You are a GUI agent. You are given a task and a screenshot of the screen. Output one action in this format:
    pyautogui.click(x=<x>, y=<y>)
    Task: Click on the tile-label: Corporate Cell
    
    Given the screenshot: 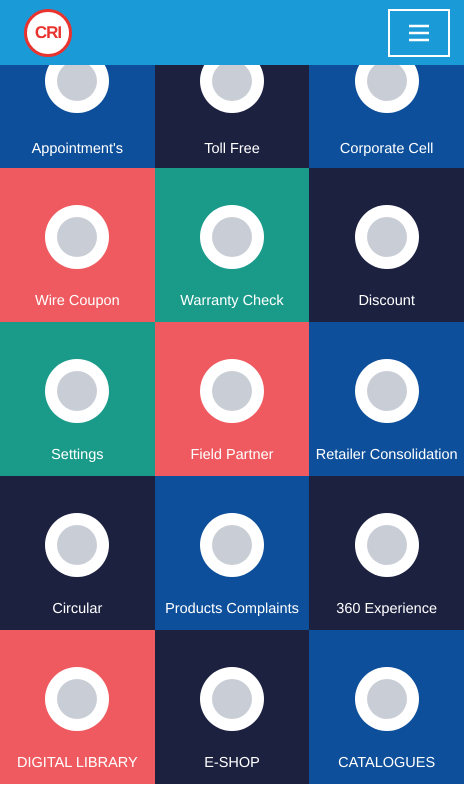 What is the action you would take?
    pyautogui.click(x=387, y=149)
    